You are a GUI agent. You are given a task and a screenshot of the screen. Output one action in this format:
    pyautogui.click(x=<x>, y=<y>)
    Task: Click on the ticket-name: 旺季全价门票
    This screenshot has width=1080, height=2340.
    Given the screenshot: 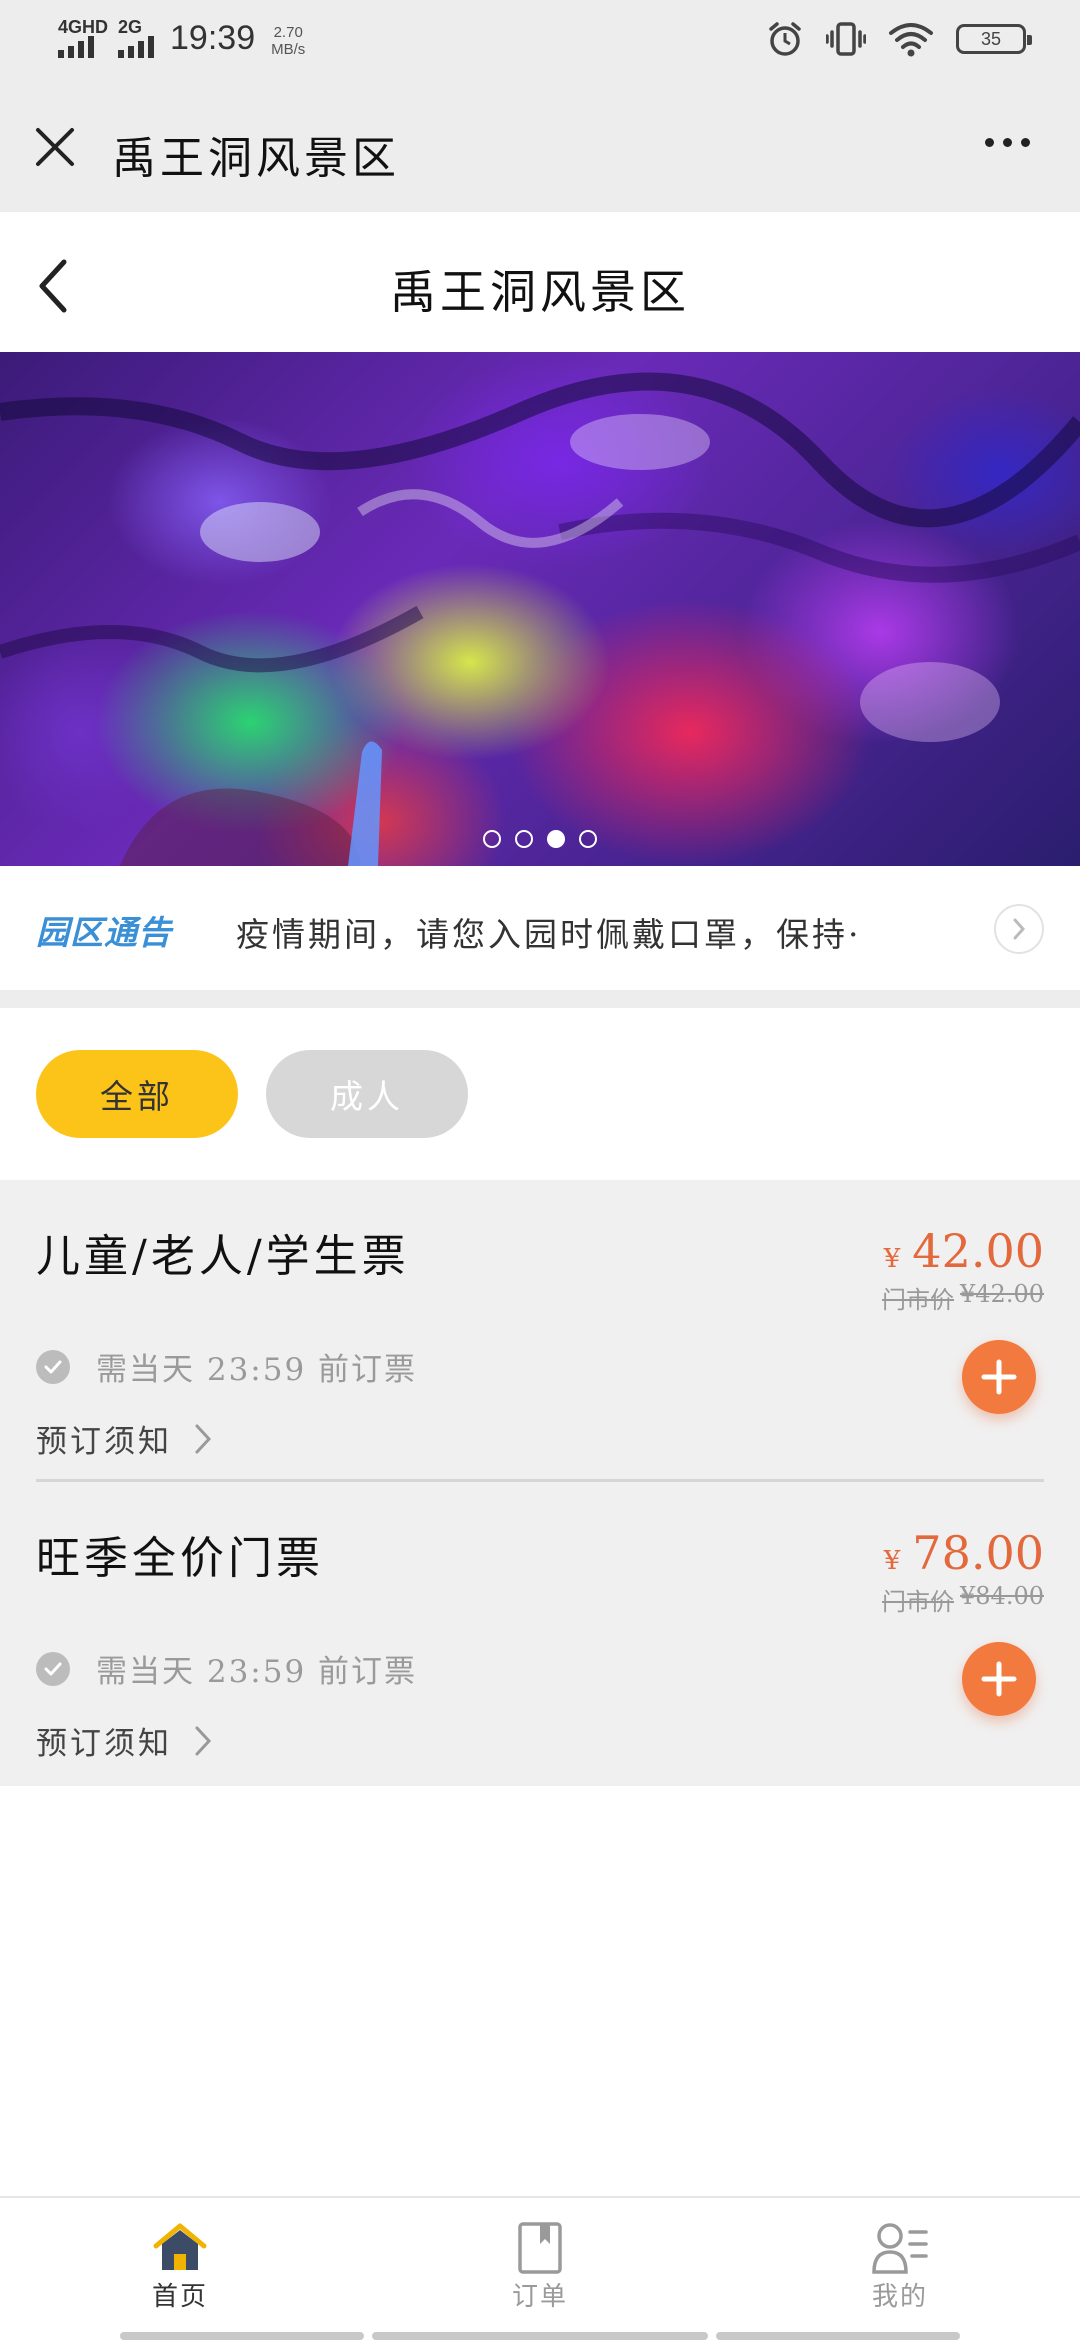 What is the action you would take?
    pyautogui.click(x=180, y=1558)
    